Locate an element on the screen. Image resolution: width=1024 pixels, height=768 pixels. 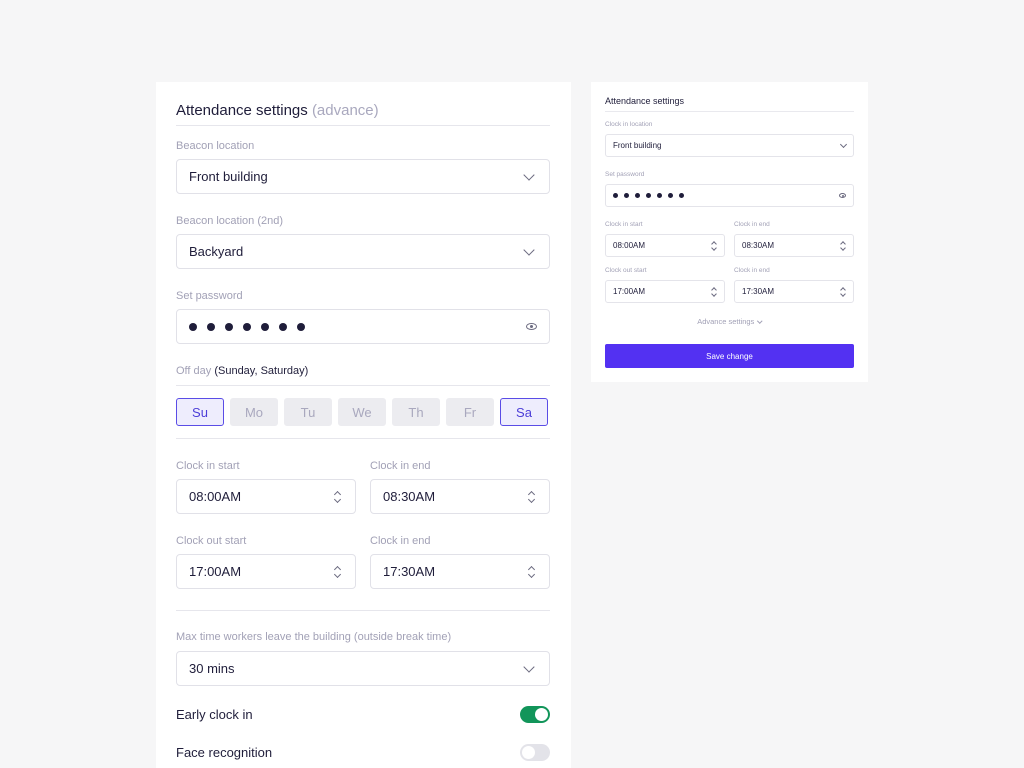
beacon-location-value: Front building is located at coordinates (228, 176).